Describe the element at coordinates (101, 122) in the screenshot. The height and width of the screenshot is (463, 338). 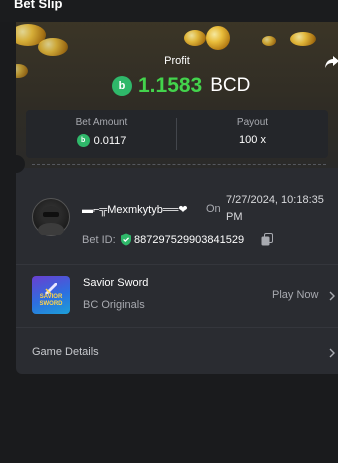
I see `bet-amount-label: Bet Amount` at that location.